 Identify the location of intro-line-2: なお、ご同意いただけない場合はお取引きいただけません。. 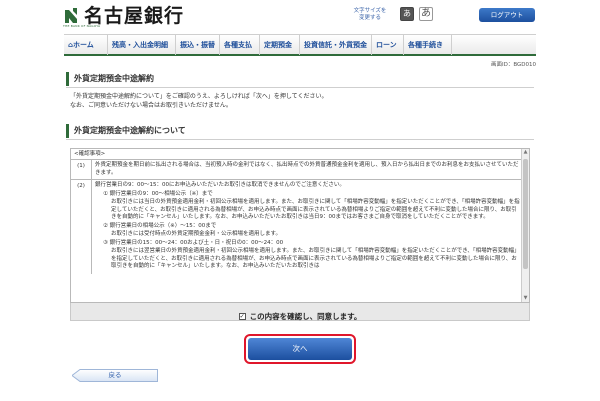
(151, 105).